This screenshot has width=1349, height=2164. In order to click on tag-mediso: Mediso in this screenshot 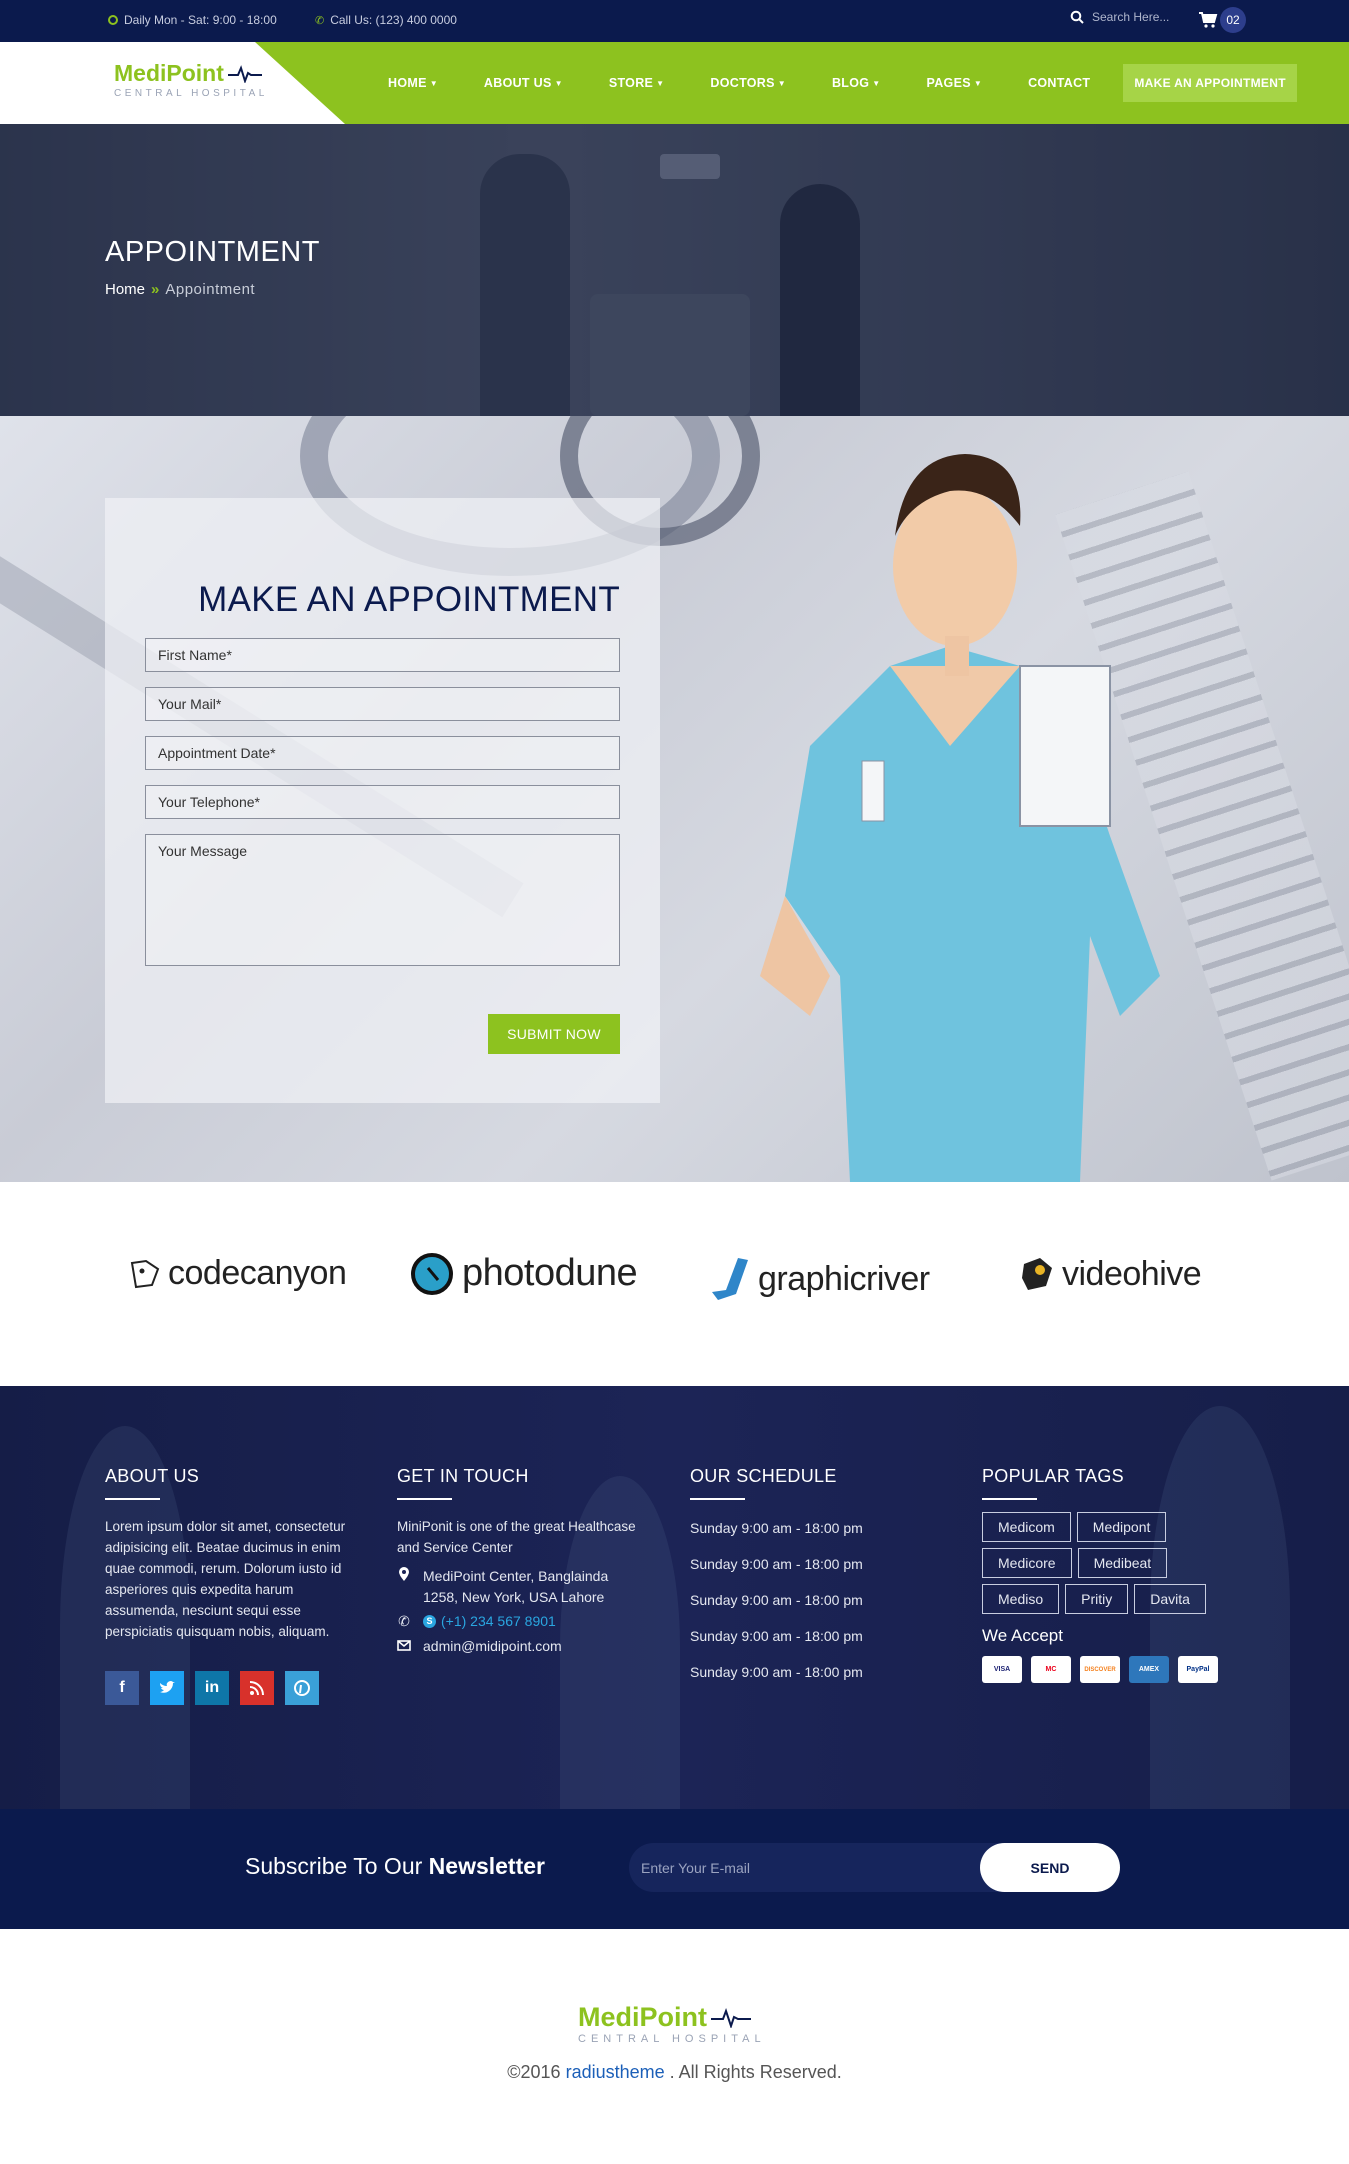, I will do `click(1021, 1599)`.